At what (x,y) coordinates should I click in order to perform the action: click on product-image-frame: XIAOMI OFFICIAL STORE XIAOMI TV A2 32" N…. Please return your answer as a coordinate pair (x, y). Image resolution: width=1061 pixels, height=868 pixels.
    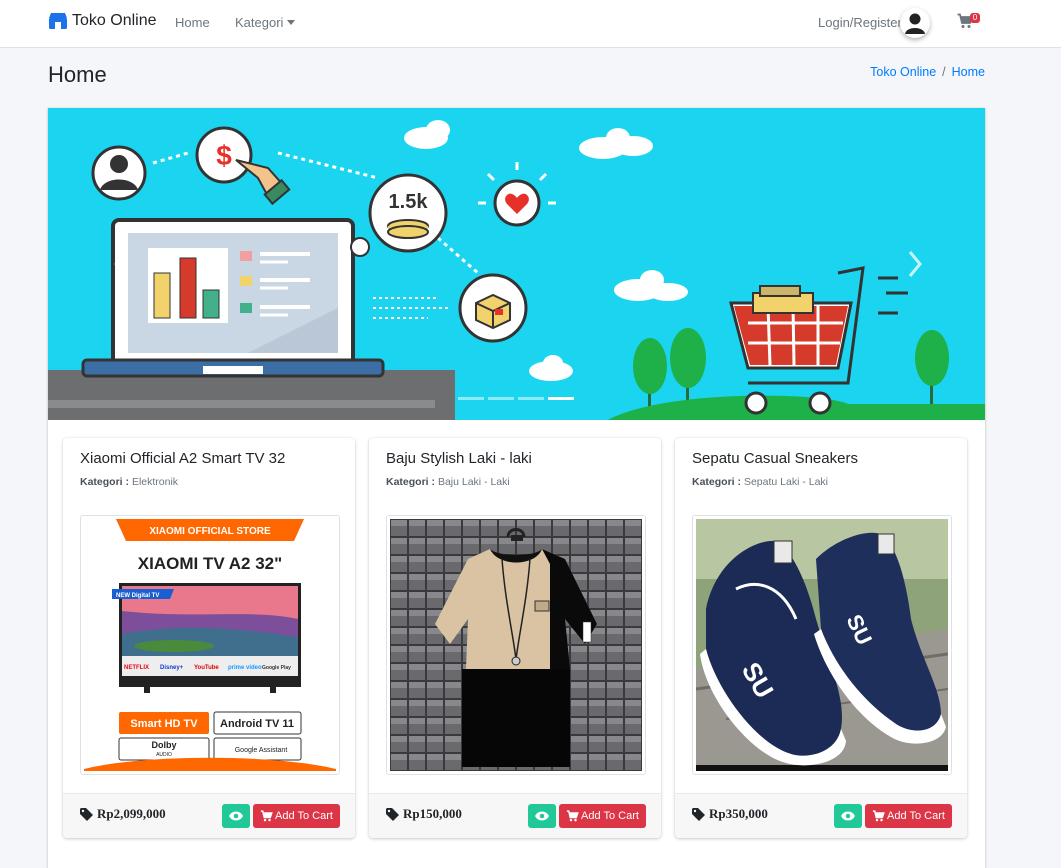
    Looking at the image, I should click on (210, 645).